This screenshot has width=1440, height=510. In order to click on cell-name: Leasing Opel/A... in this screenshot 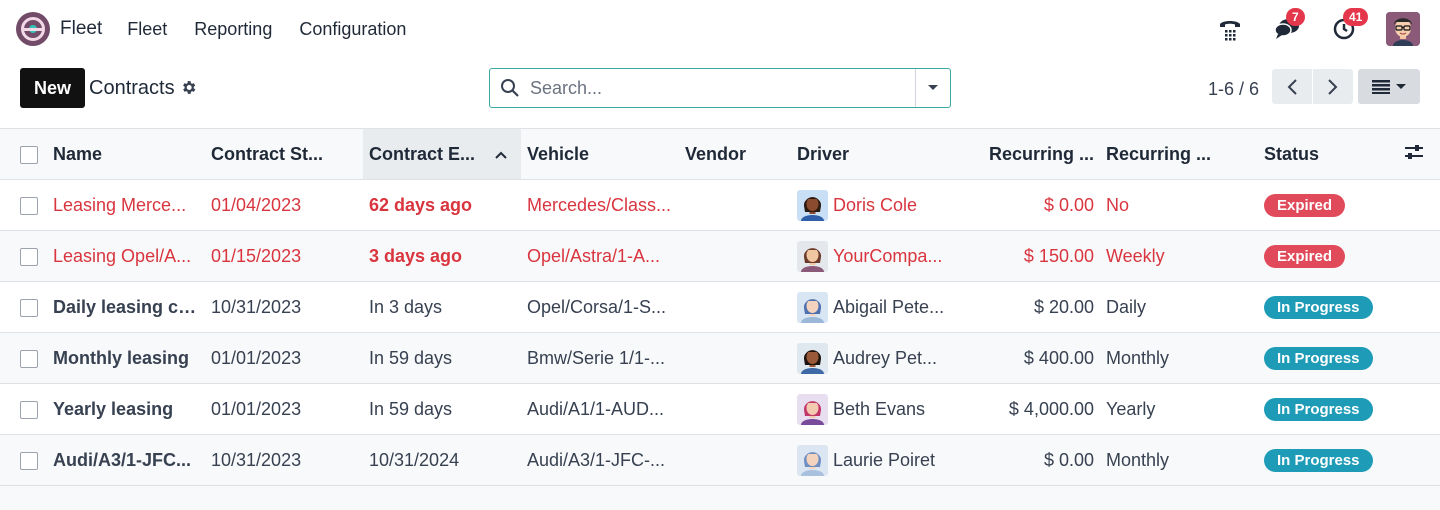, I will do `click(122, 255)`.